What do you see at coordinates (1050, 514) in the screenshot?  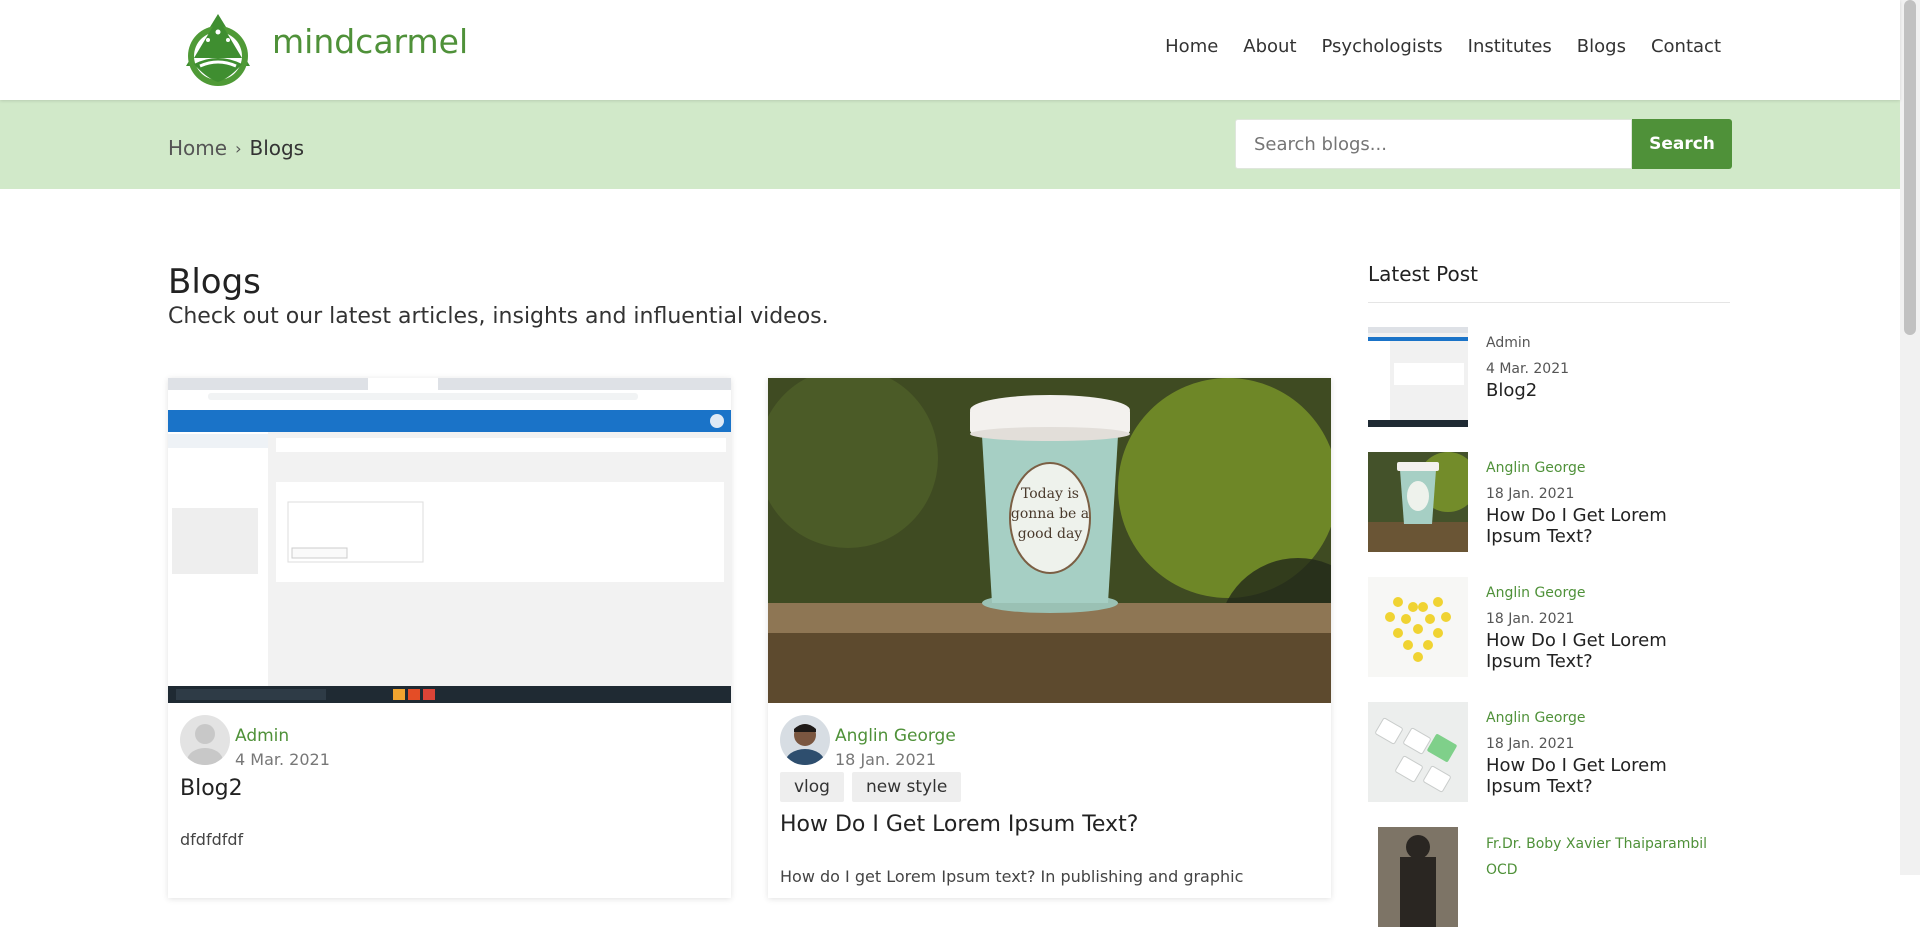 I see `svg-text: gonna be a` at bounding box center [1050, 514].